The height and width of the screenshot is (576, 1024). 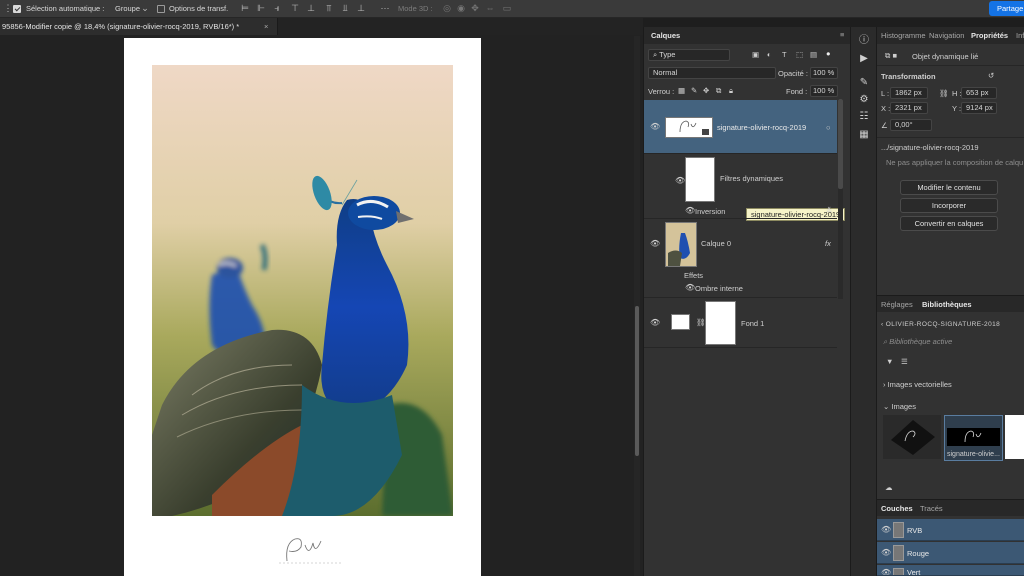 I want to click on info-icon: ⓘ, so click(x=864, y=41).